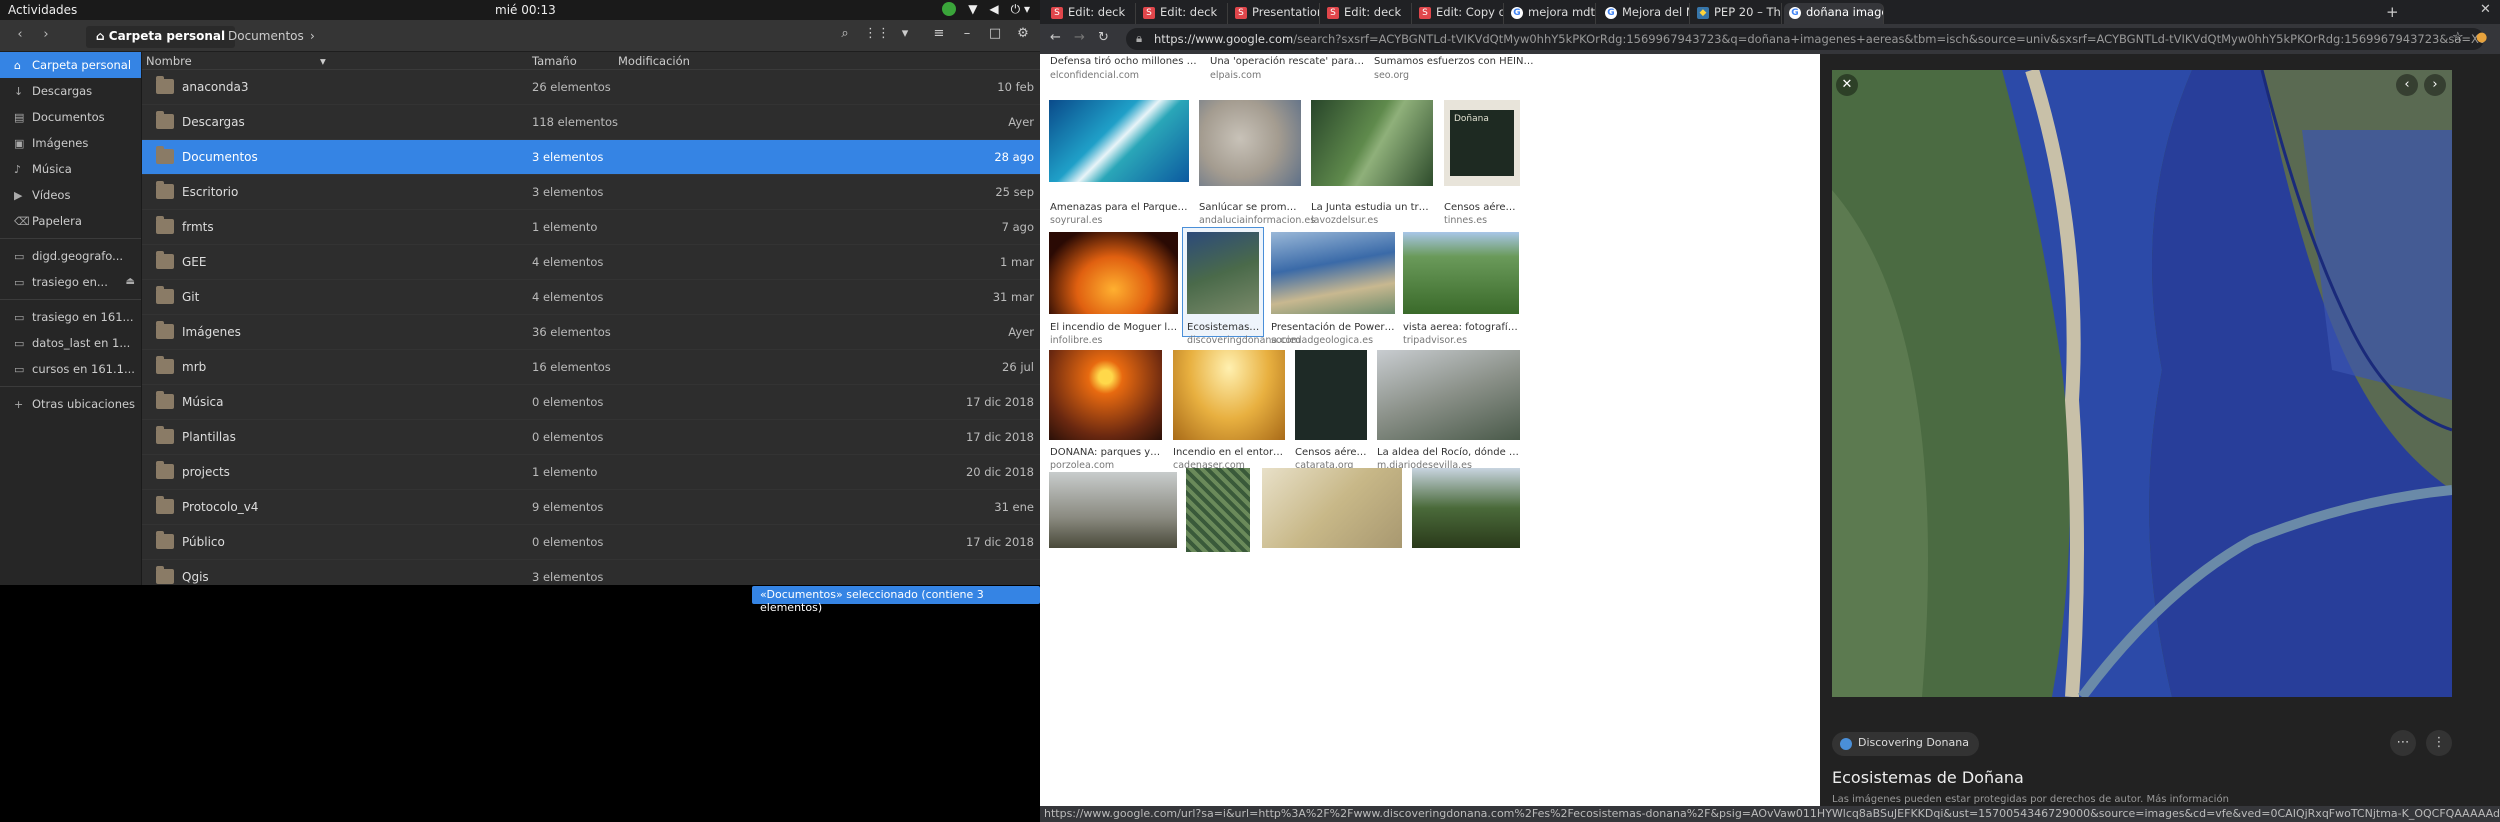 This screenshot has height=822, width=2500. Describe the element at coordinates (939, 36) in the screenshot. I see `menu-icon: ≡` at that location.